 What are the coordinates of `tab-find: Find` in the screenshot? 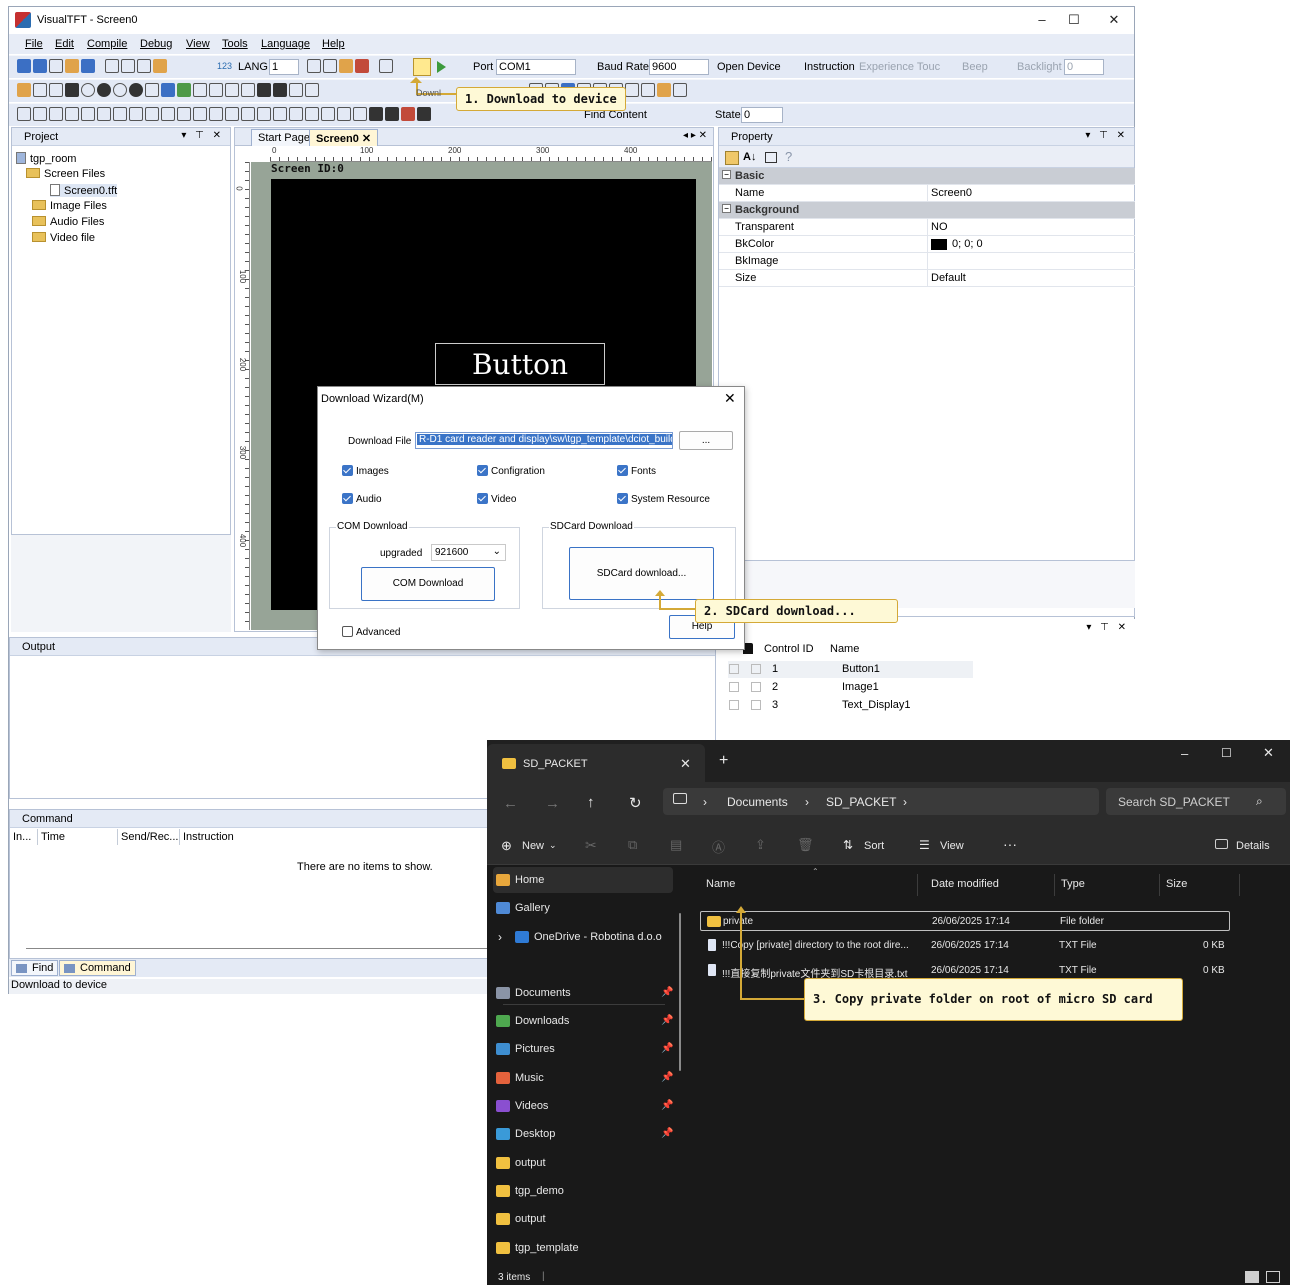 It's located at (35, 968).